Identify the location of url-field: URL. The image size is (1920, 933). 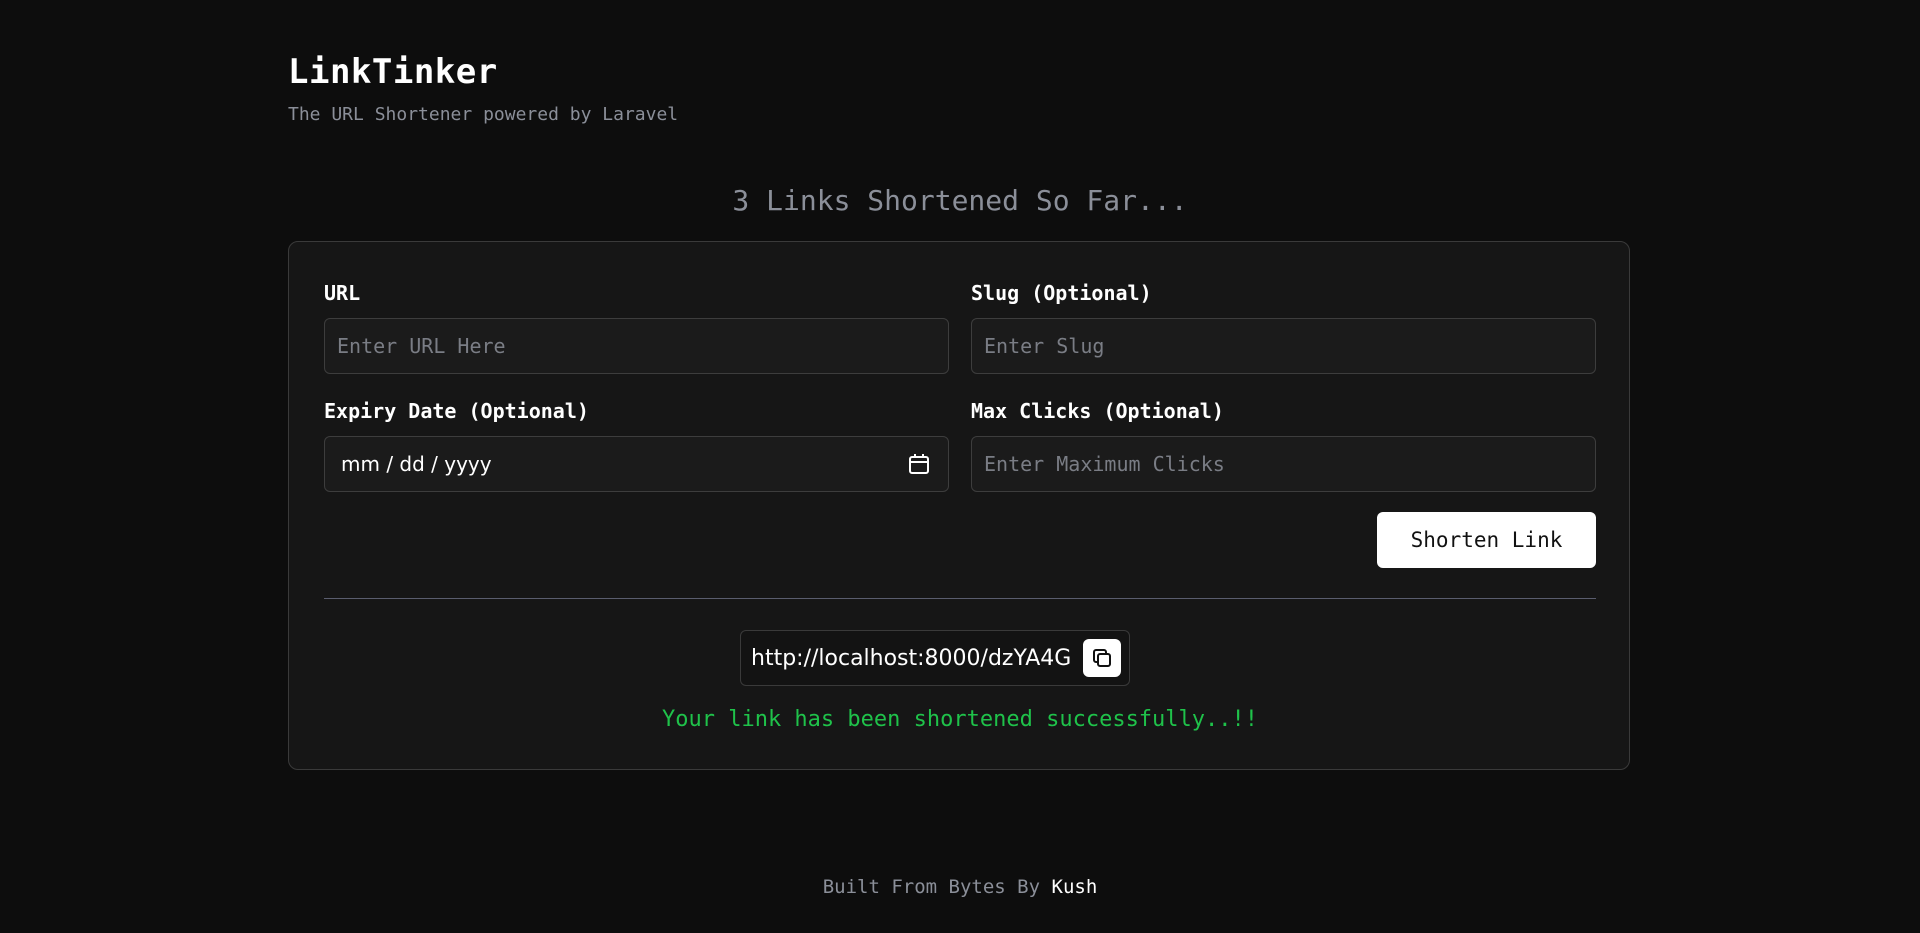
(636, 327).